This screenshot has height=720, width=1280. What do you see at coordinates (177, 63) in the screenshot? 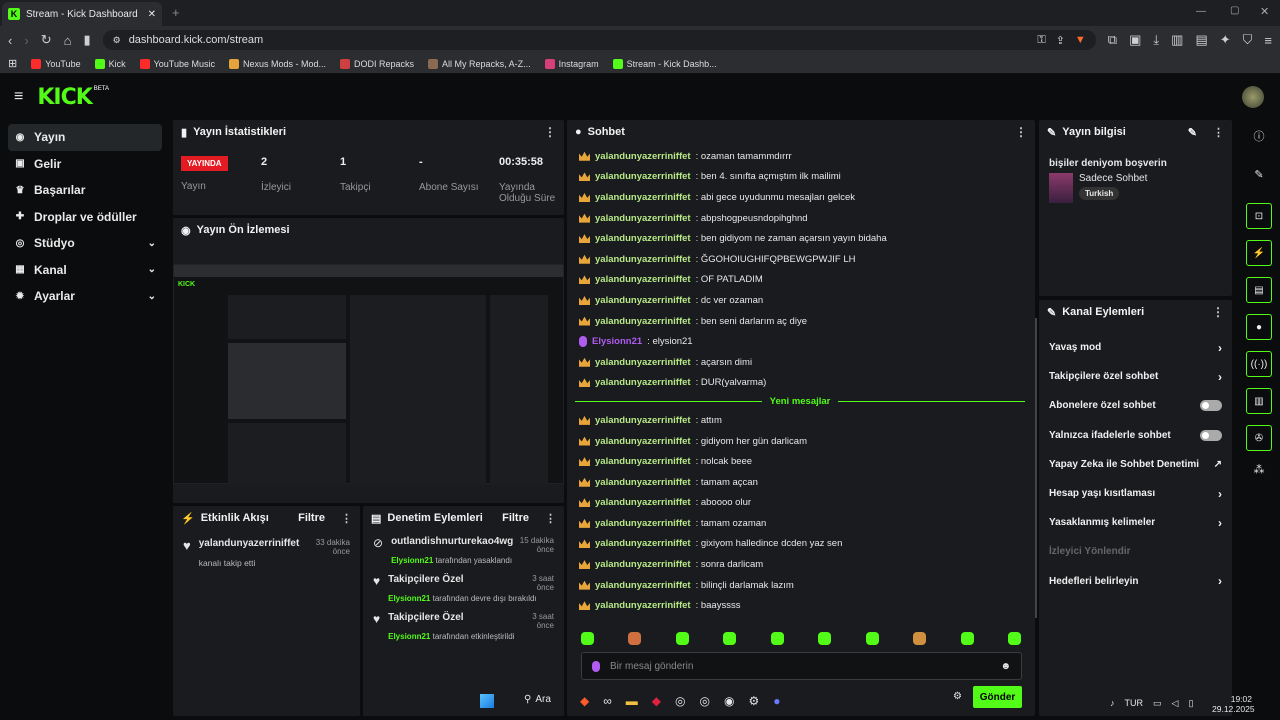
I see `bookmark-item: YouTube Music` at bounding box center [177, 63].